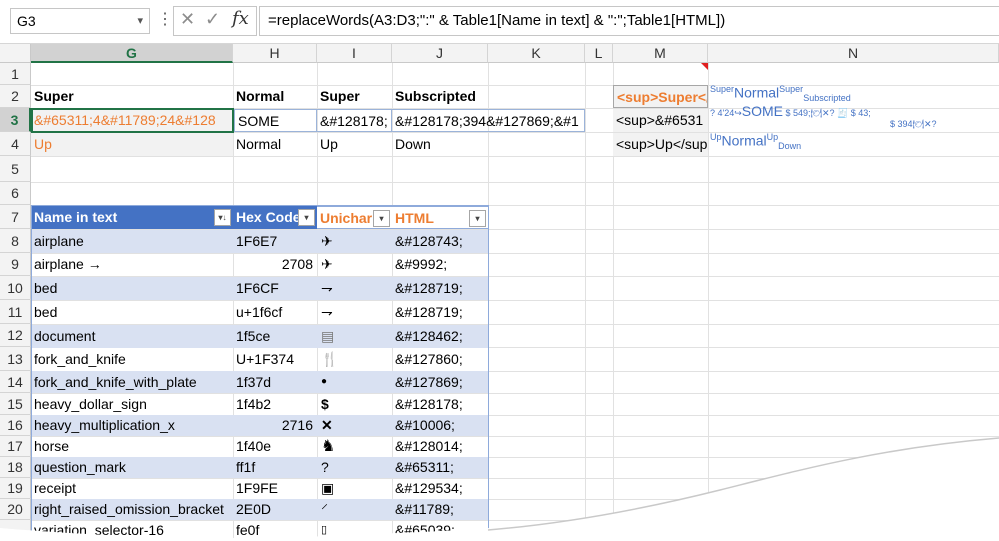  I want to click on row-header-7: 7, so click(15, 217).